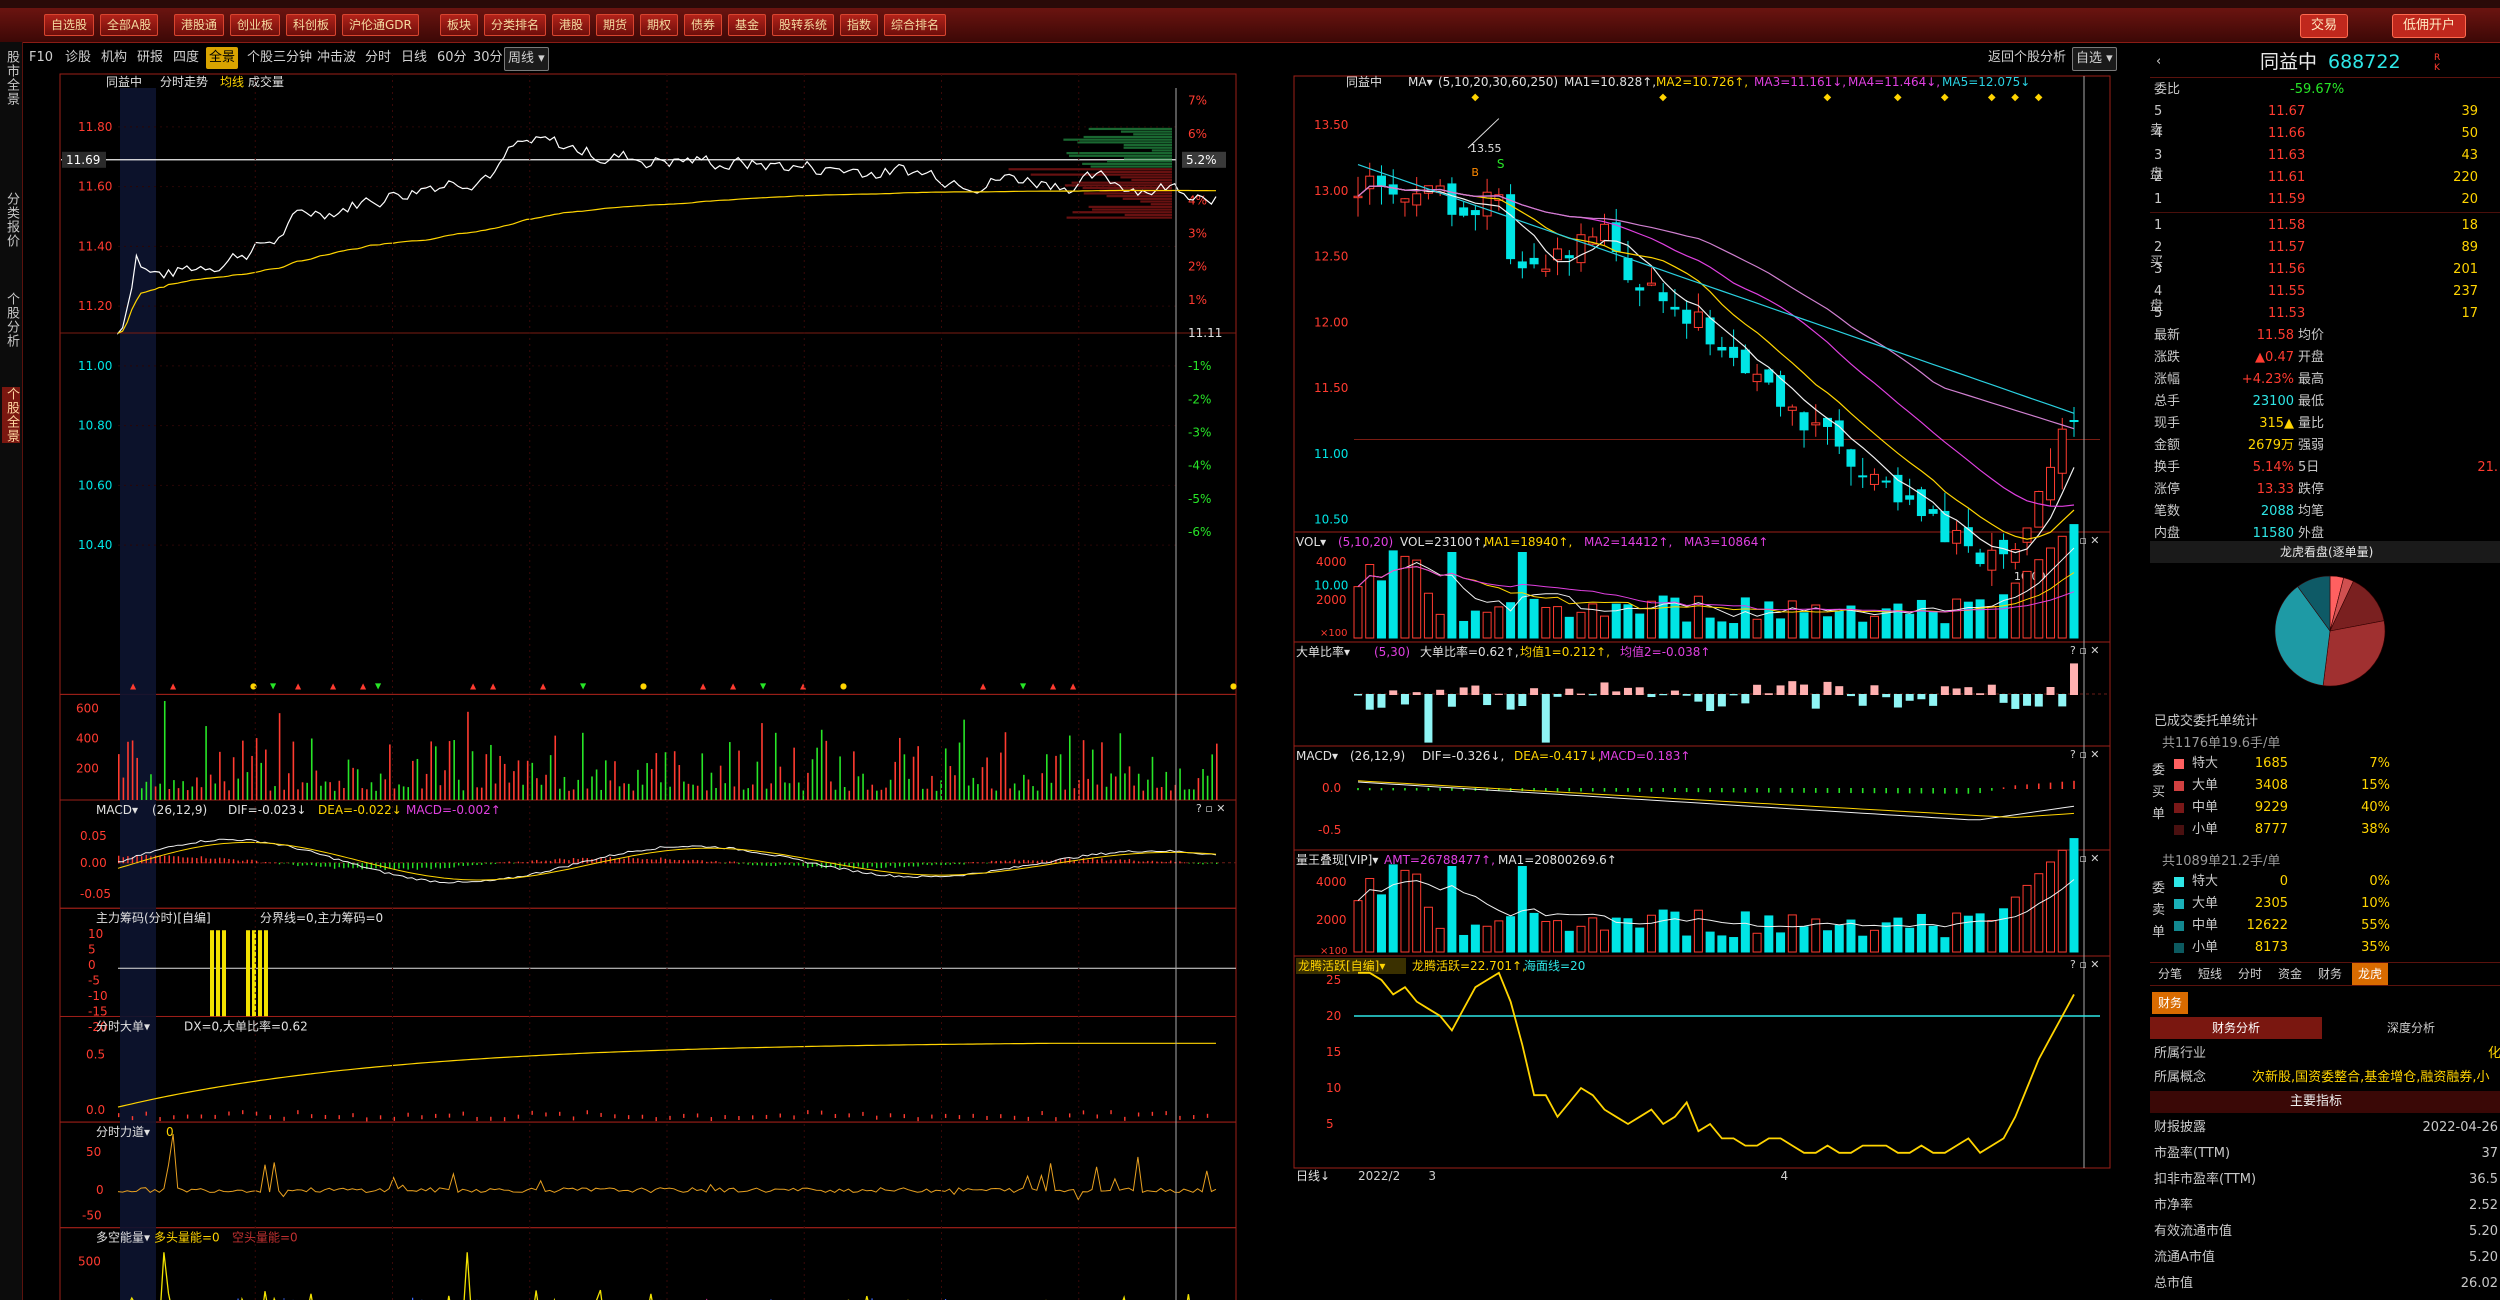  I want to click on toolbar-item-11: 债券, so click(703, 25).